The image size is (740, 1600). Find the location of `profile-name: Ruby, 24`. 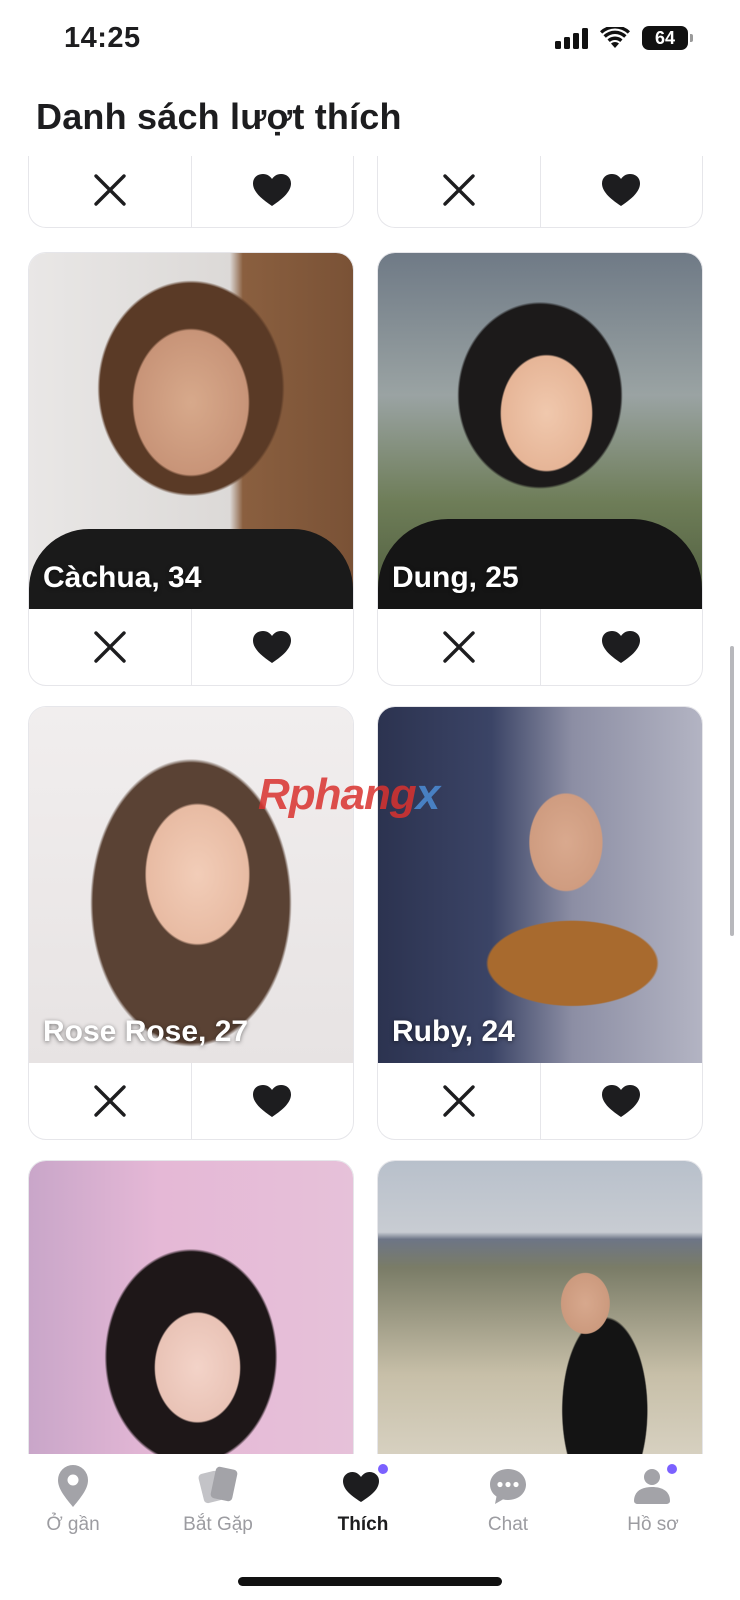

profile-name: Ruby, 24 is located at coordinates (453, 1031).